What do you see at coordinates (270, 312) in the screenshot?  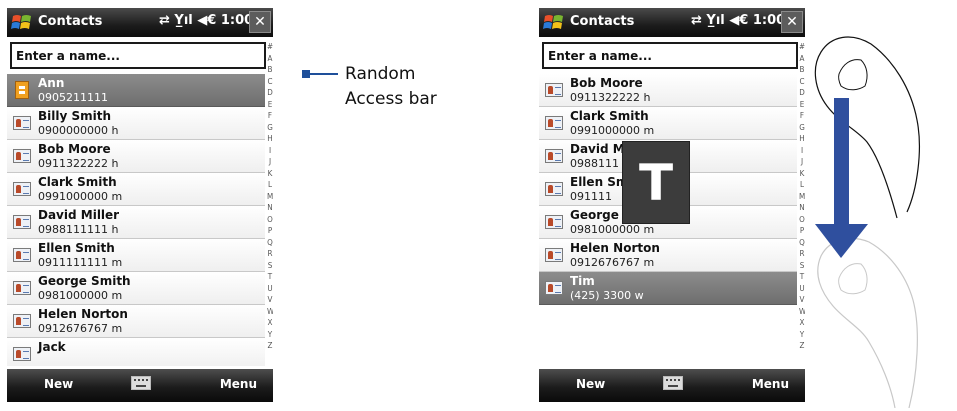 I see `alphabet-letter: W` at bounding box center [270, 312].